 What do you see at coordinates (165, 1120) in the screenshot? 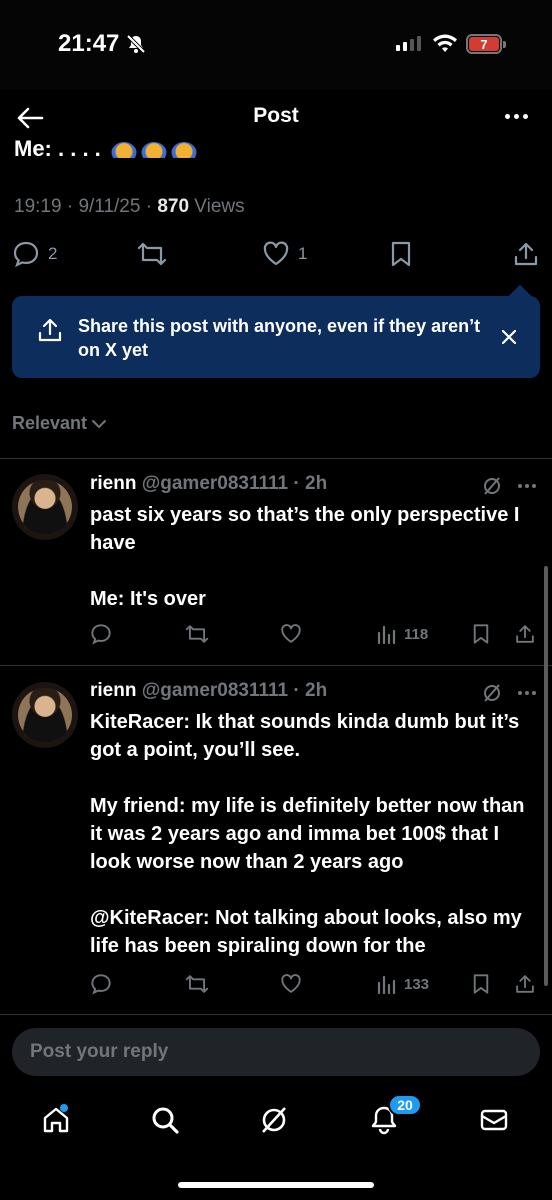
I see `tab-search` at bounding box center [165, 1120].